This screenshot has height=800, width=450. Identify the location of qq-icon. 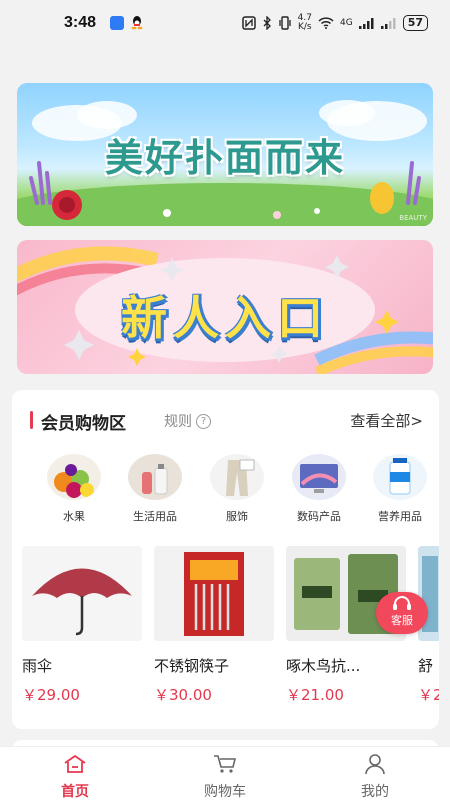
(137, 23).